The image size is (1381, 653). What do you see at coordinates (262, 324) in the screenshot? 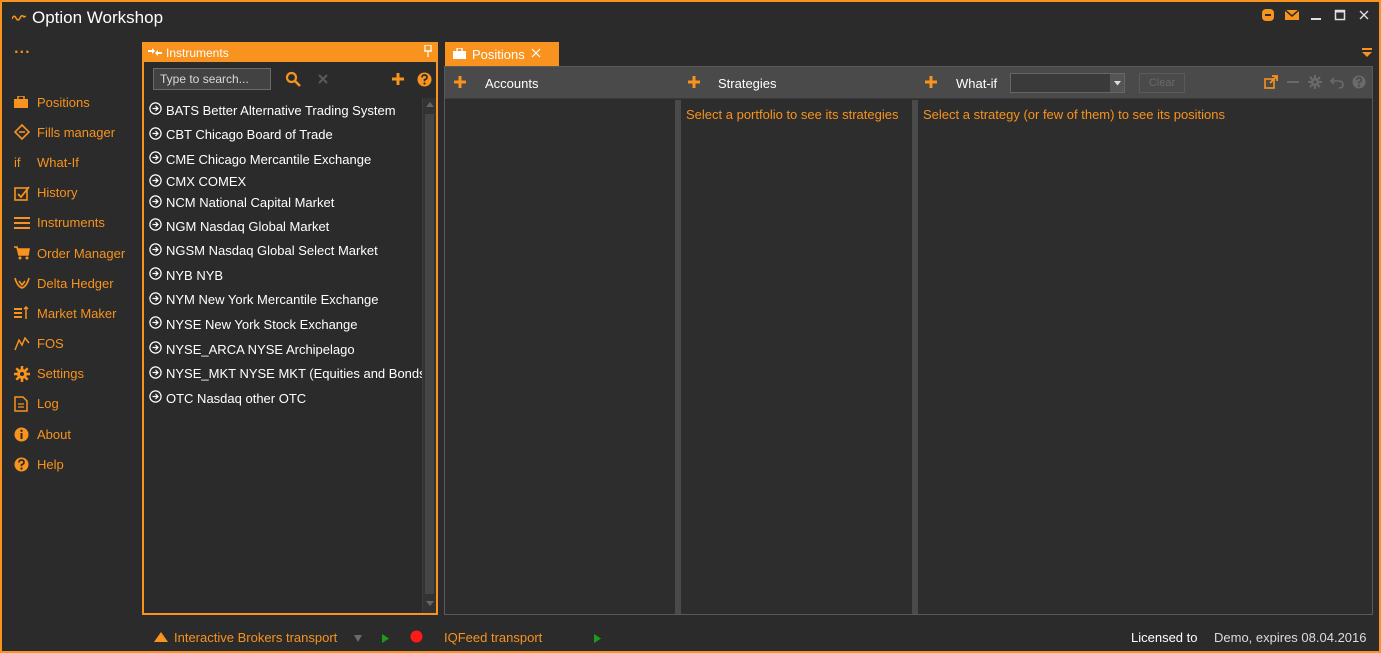
I see `instrument-name: NYSE New York Stock Exchange` at bounding box center [262, 324].